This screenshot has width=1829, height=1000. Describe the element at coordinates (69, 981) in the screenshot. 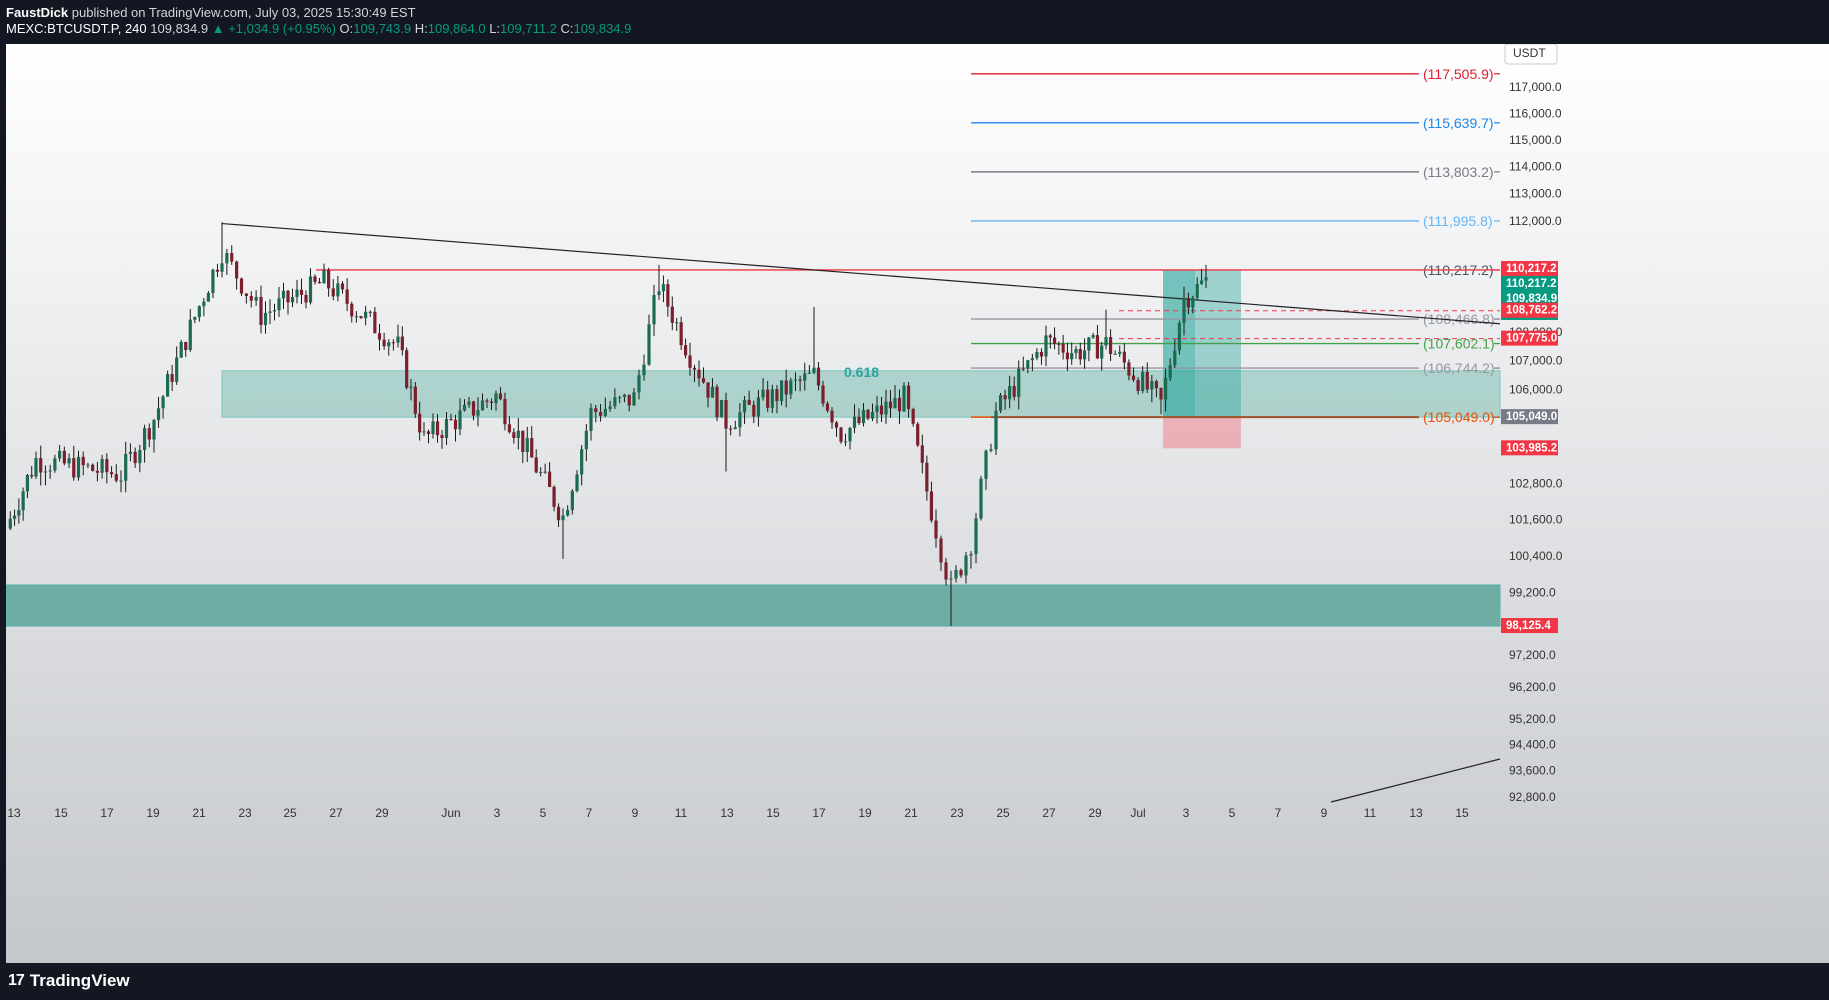

I see `tradingview-logo: 17 TradingView` at that location.